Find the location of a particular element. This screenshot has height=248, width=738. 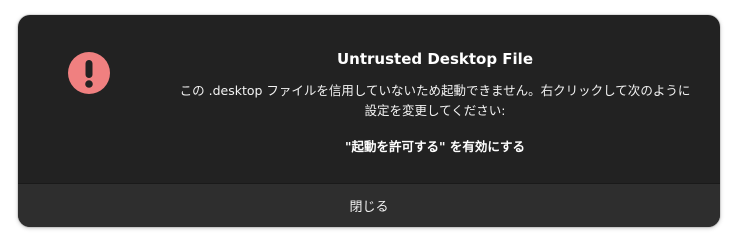

dialog-instruction: "起動を許可する" を有効にする is located at coordinates (434, 146).